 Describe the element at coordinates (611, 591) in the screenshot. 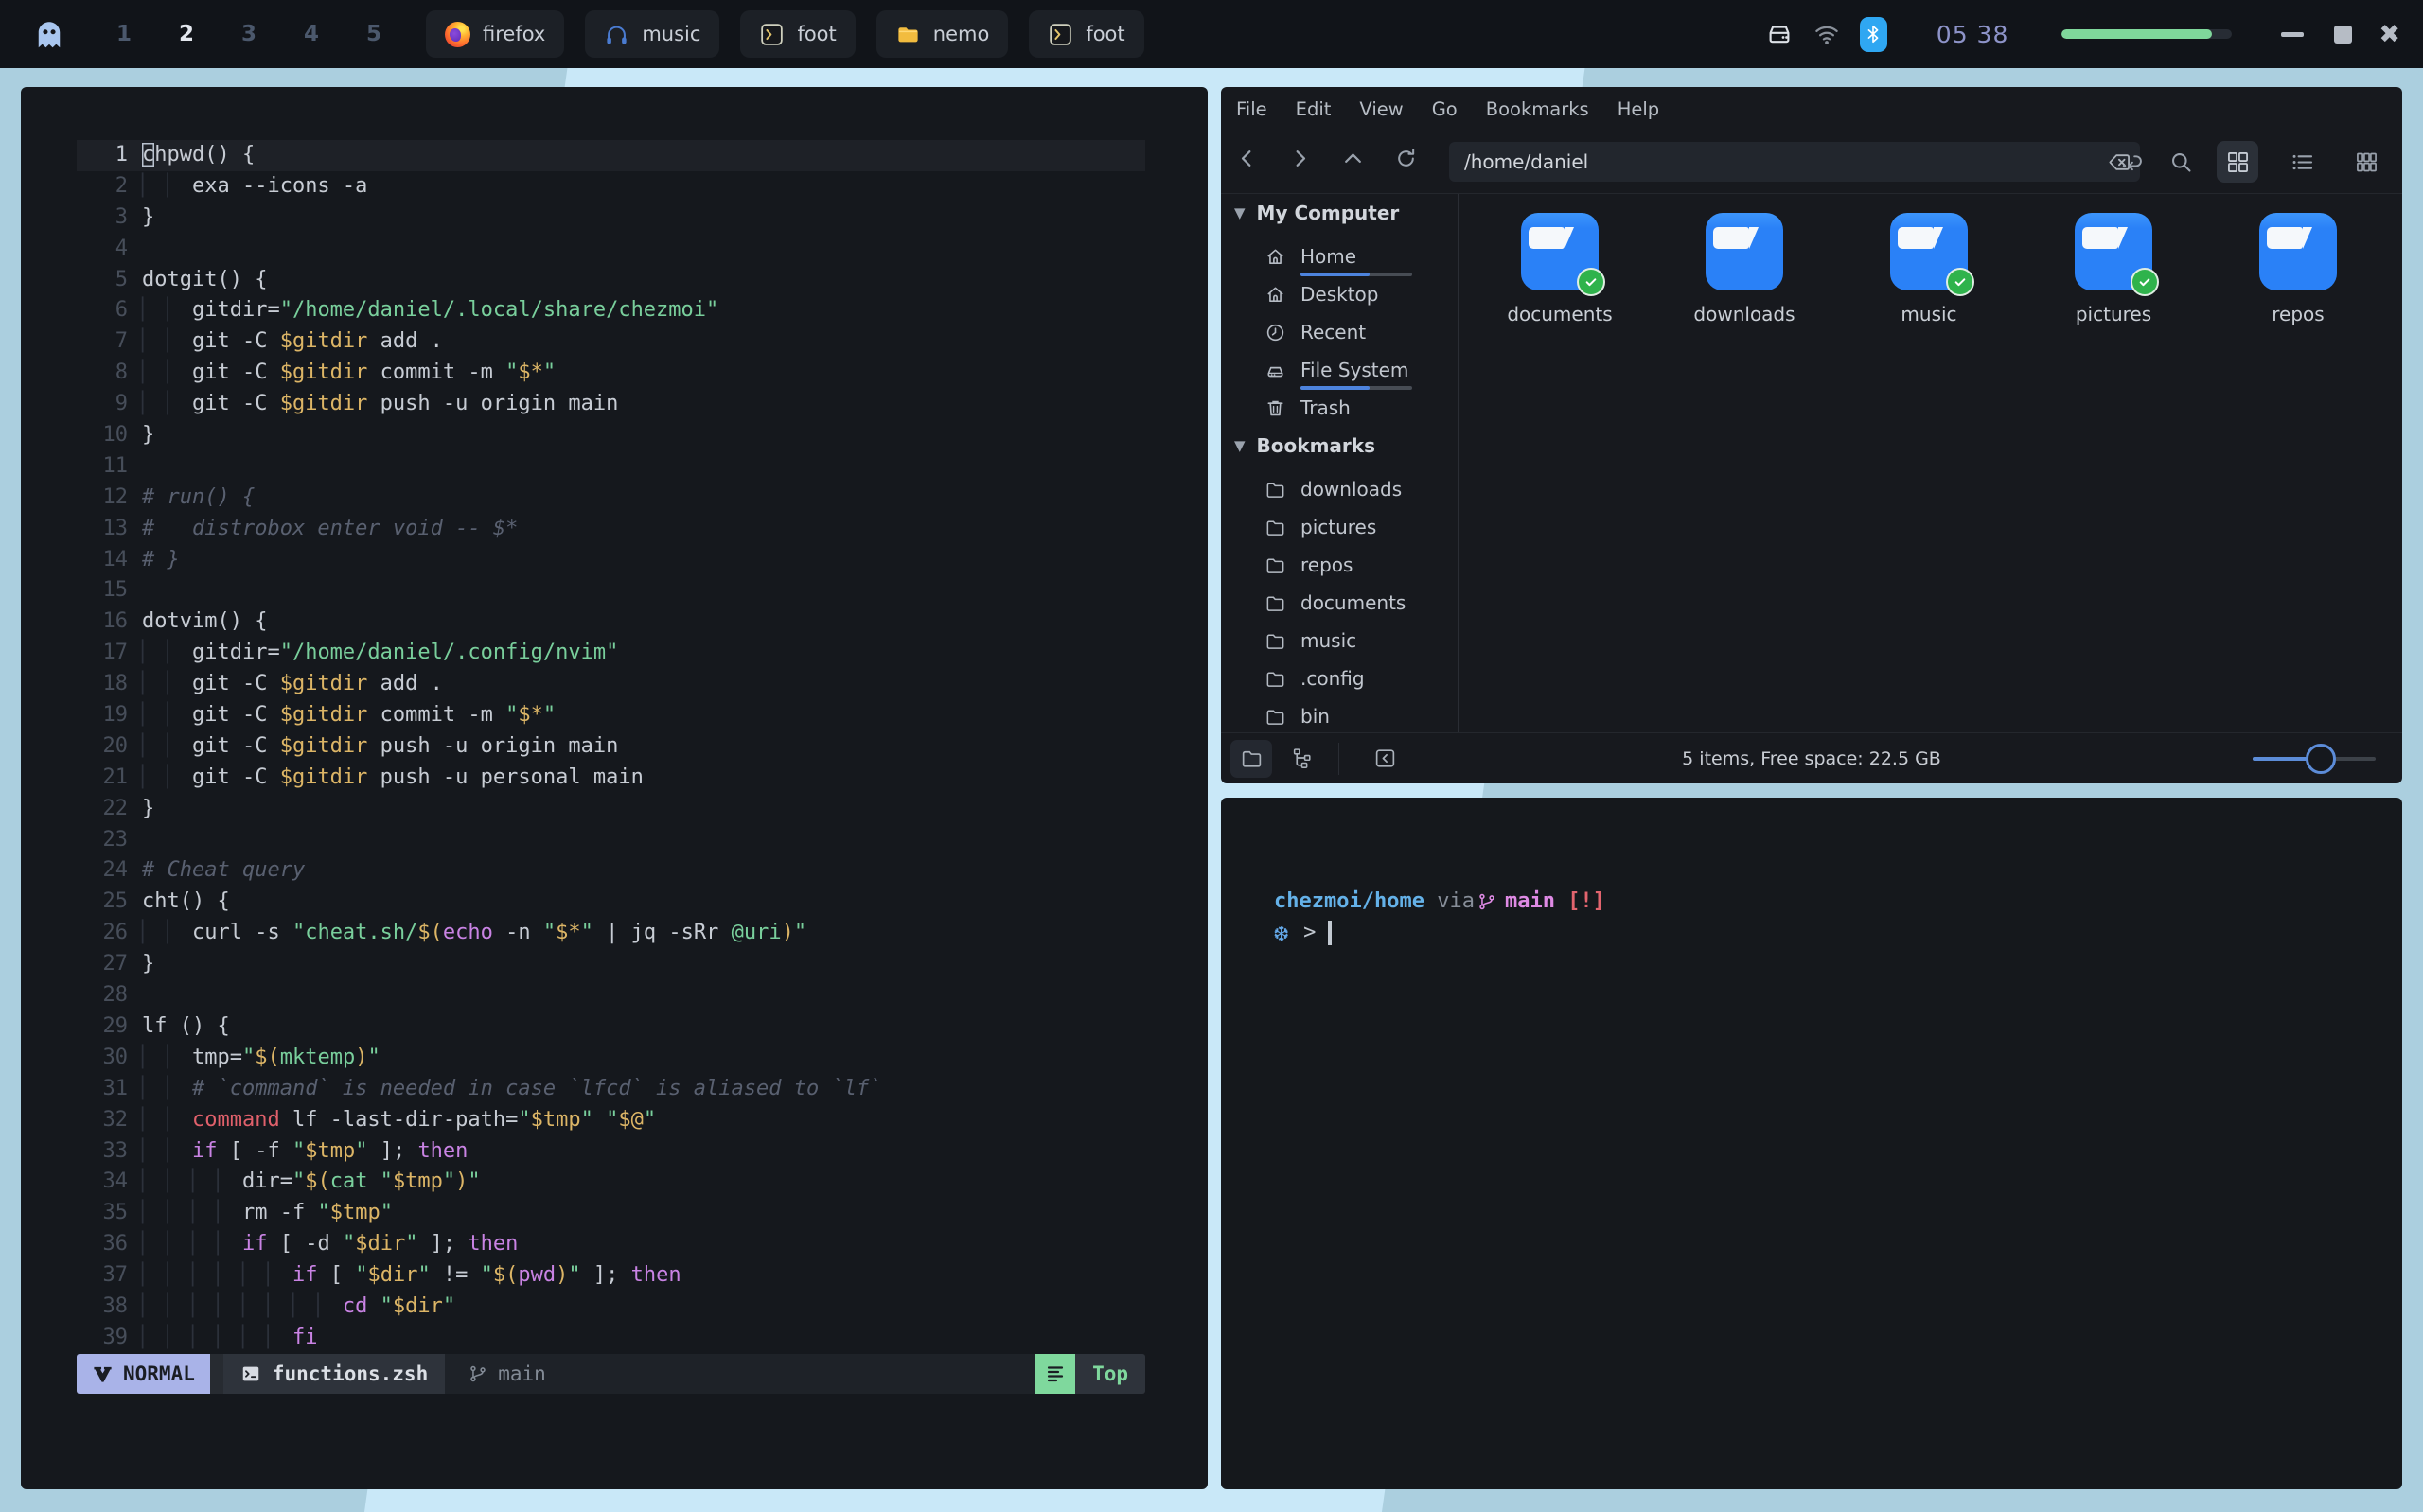

I see `code-line-15: 15` at that location.